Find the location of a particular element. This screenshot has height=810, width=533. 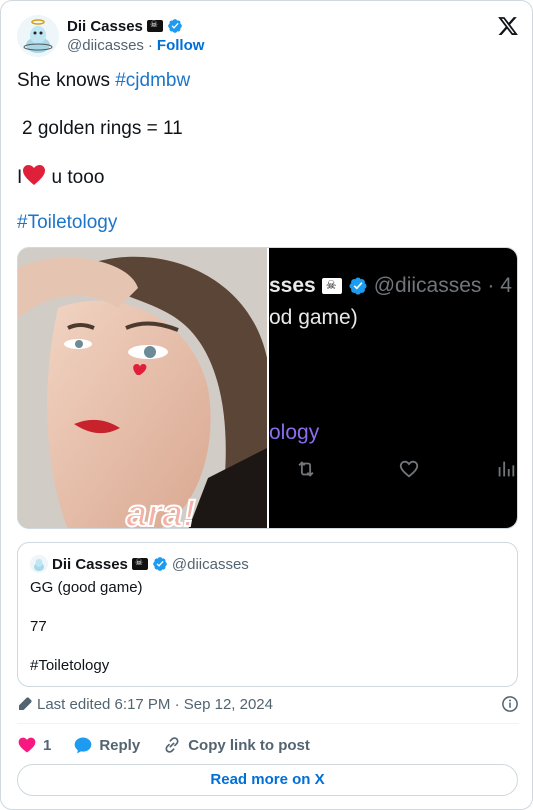

author-name-row: Dii Casses is located at coordinates (125, 26).